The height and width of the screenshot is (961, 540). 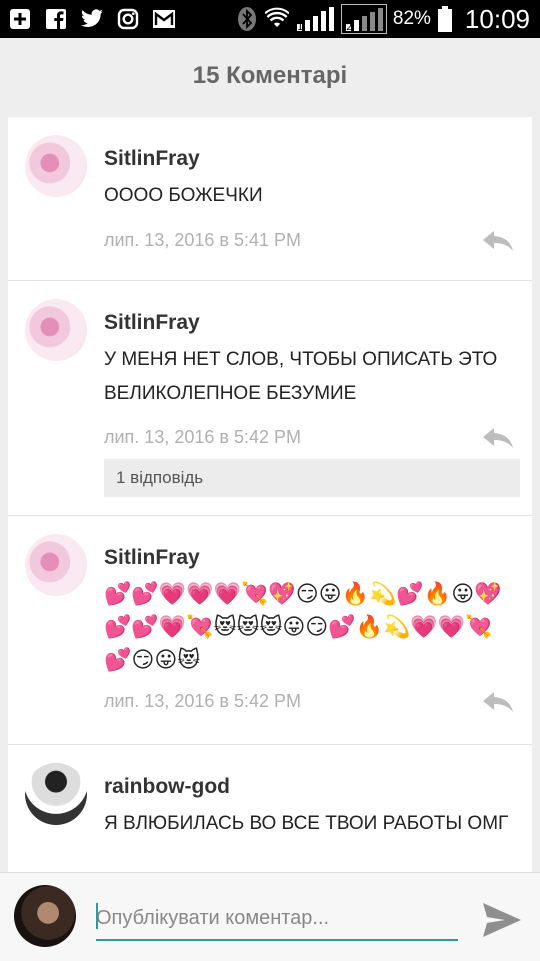 What do you see at coordinates (202, 240) in the screenshot?
I see `comment-timestamp: лип. 13, 2016 в 5:41 PM` at bounding box center [202, 240].